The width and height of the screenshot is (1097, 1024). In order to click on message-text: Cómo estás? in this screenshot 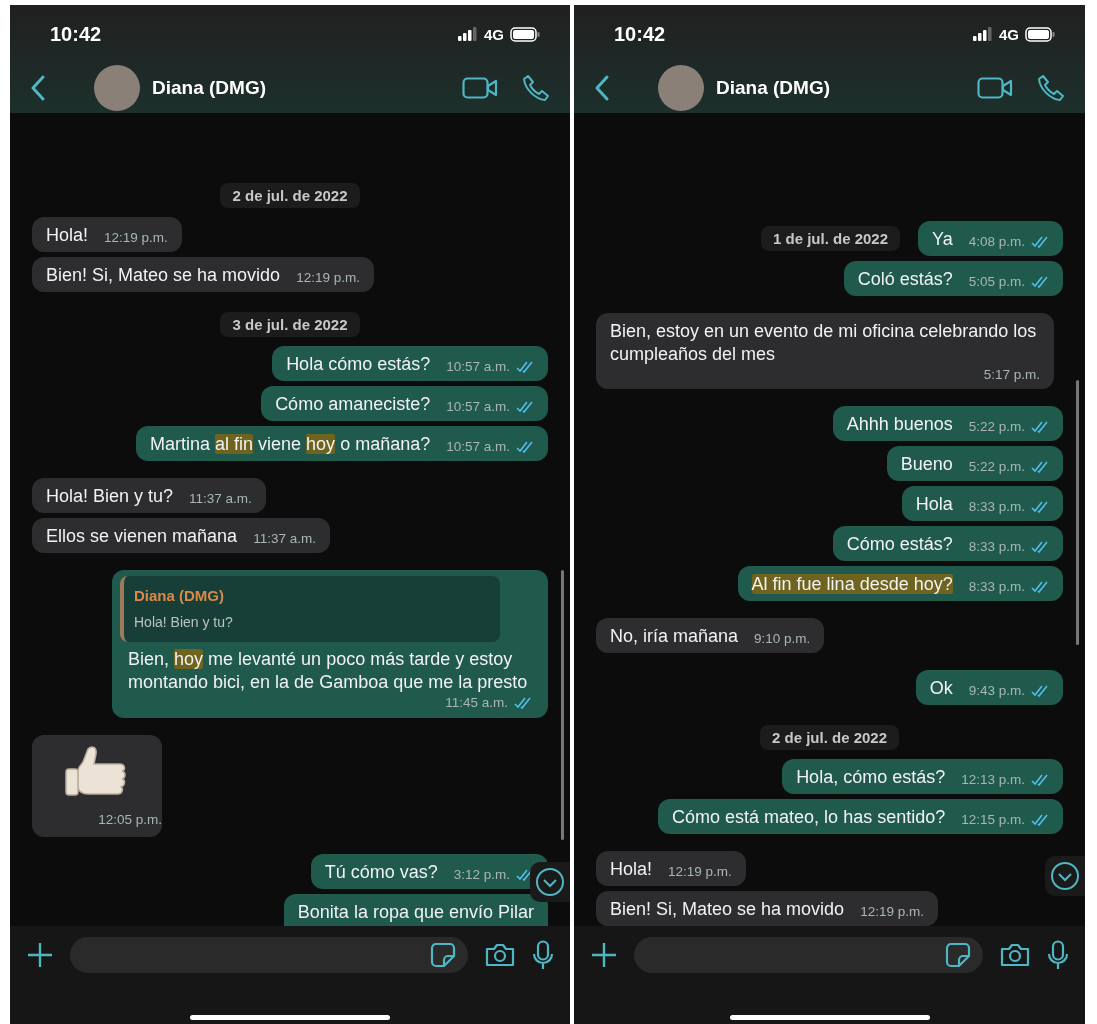, I will do `click(899, 544)`.